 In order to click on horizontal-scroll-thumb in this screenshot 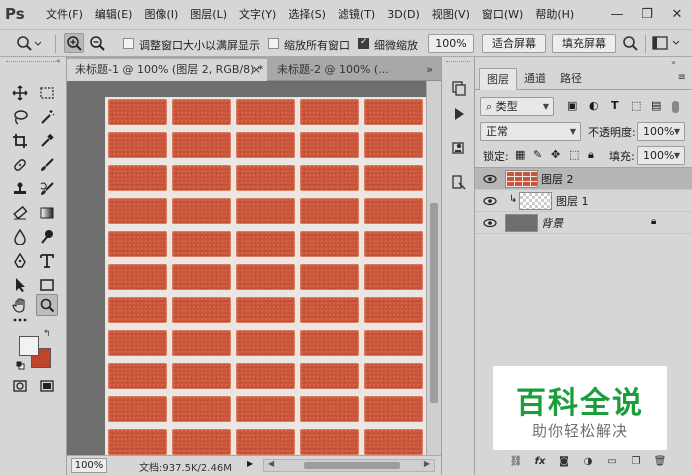, I will do `click(352, 465)`.